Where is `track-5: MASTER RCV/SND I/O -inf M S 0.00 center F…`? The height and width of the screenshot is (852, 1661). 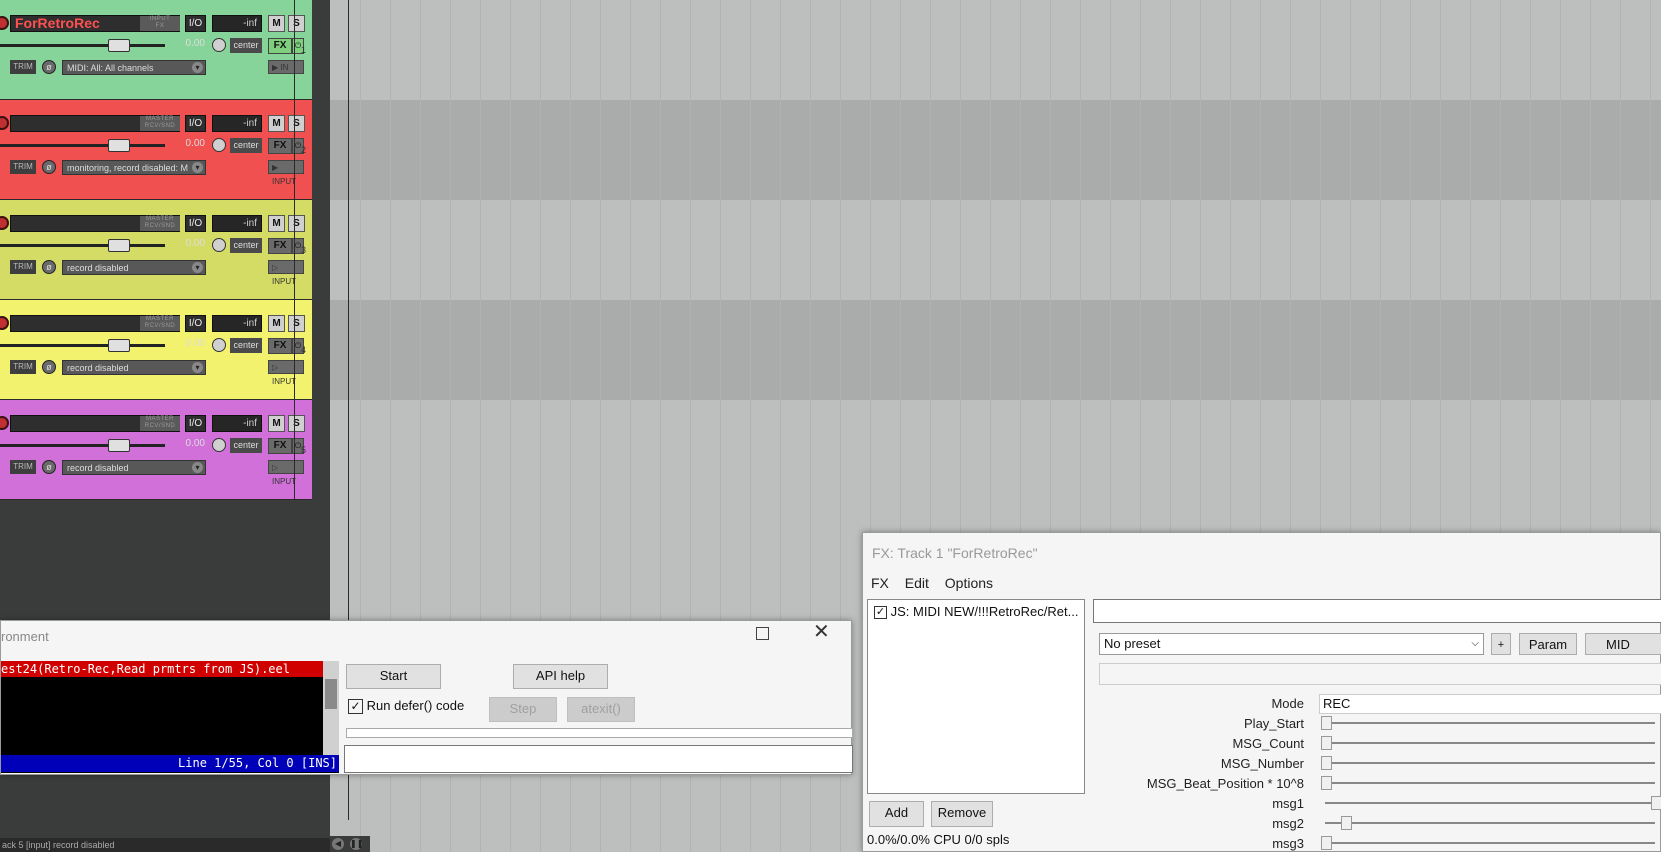
track-5: MASTER RCV/SND I/O -inf M S 0.00 center F… is located at coordinates (156, 450).